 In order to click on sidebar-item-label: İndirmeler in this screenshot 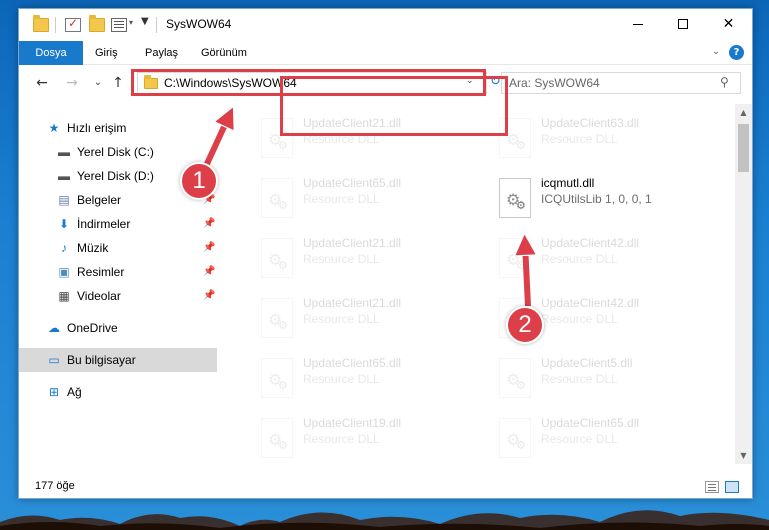, I will do `click(104, 224)`.